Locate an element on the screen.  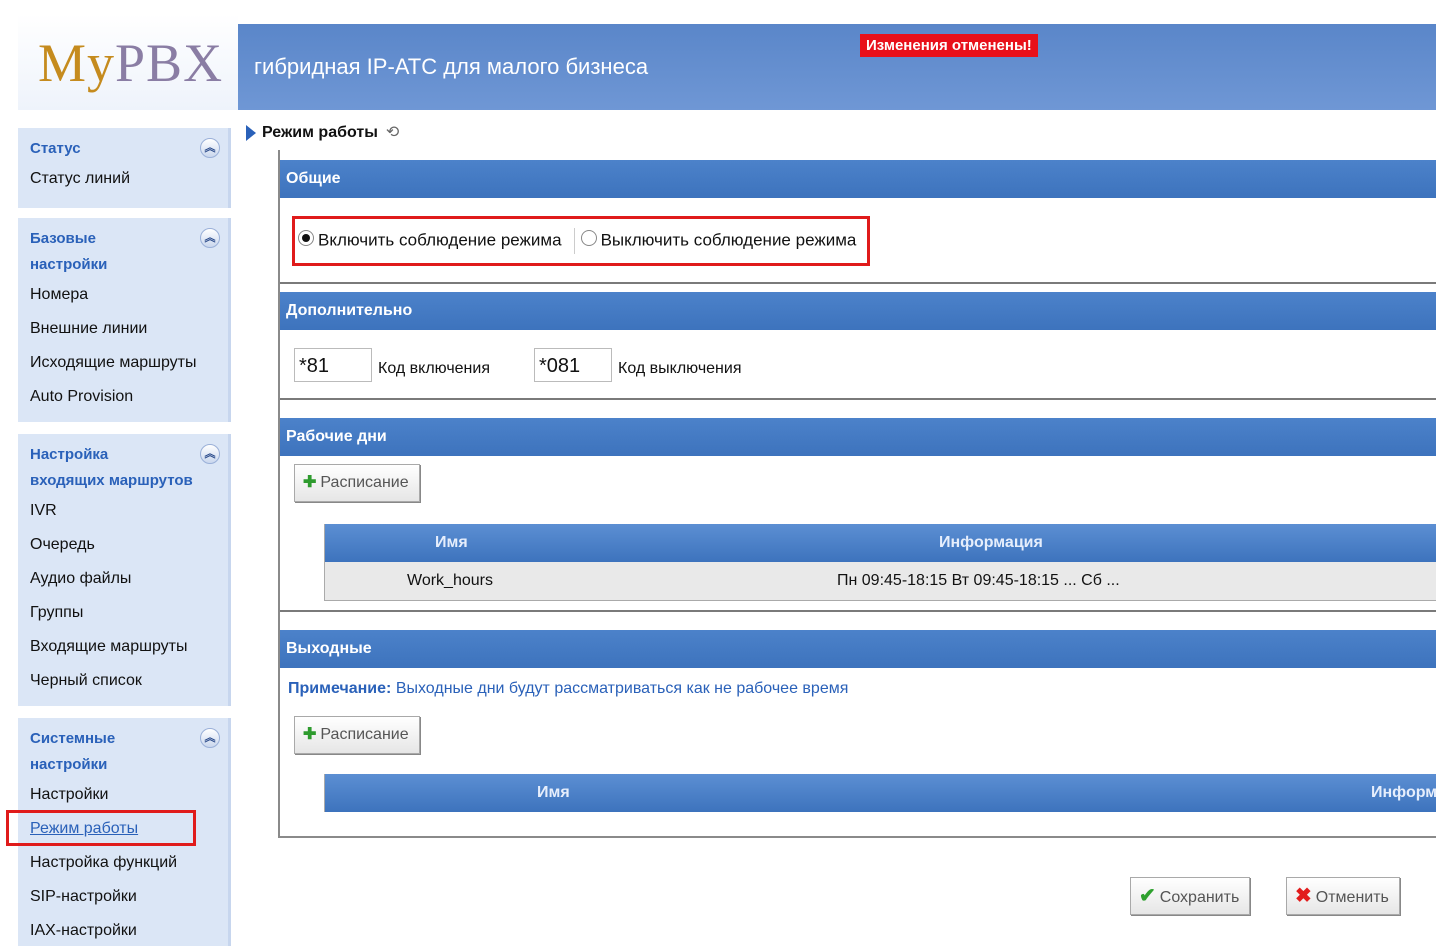
sidebar-group-title: Базовые настройки ︽ is located at coordinates (123, 248).